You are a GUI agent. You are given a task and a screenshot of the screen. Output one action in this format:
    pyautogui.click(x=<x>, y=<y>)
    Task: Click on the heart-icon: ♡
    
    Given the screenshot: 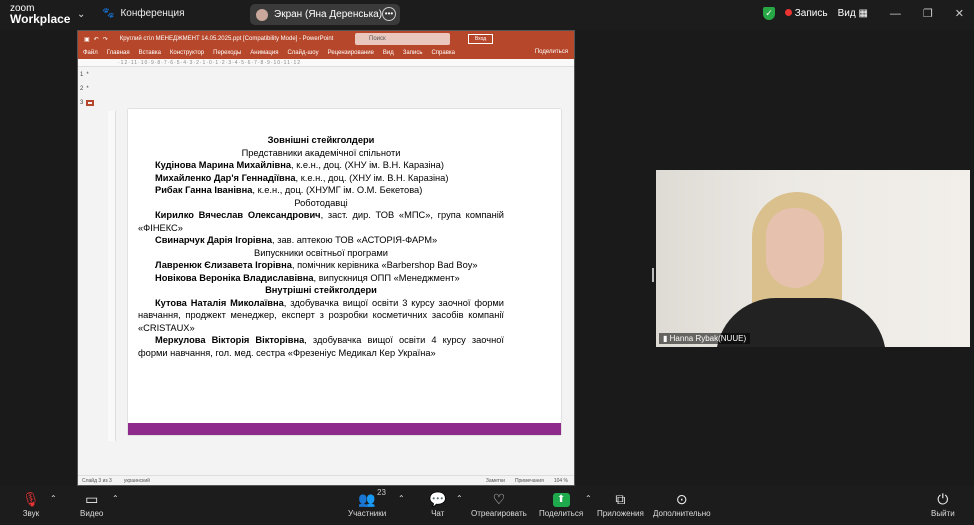 What is the action you would take?
    pyautogui.click(x=499, y=499)
    